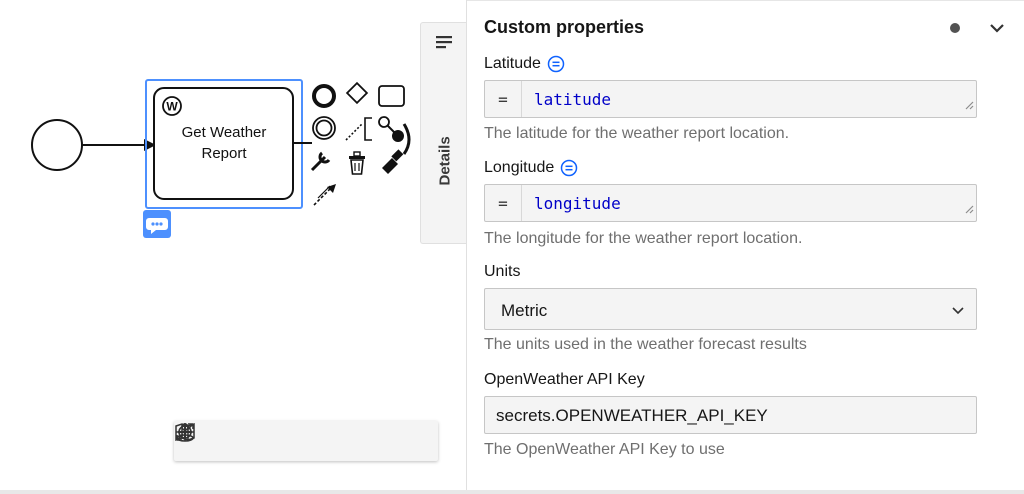 Image resolution: width=1024 pixels, height=494 pixels. What do you see at coordinates (745, 2) in the screenshot?
I see `panel-top-border` at bounding box center [745, 2].